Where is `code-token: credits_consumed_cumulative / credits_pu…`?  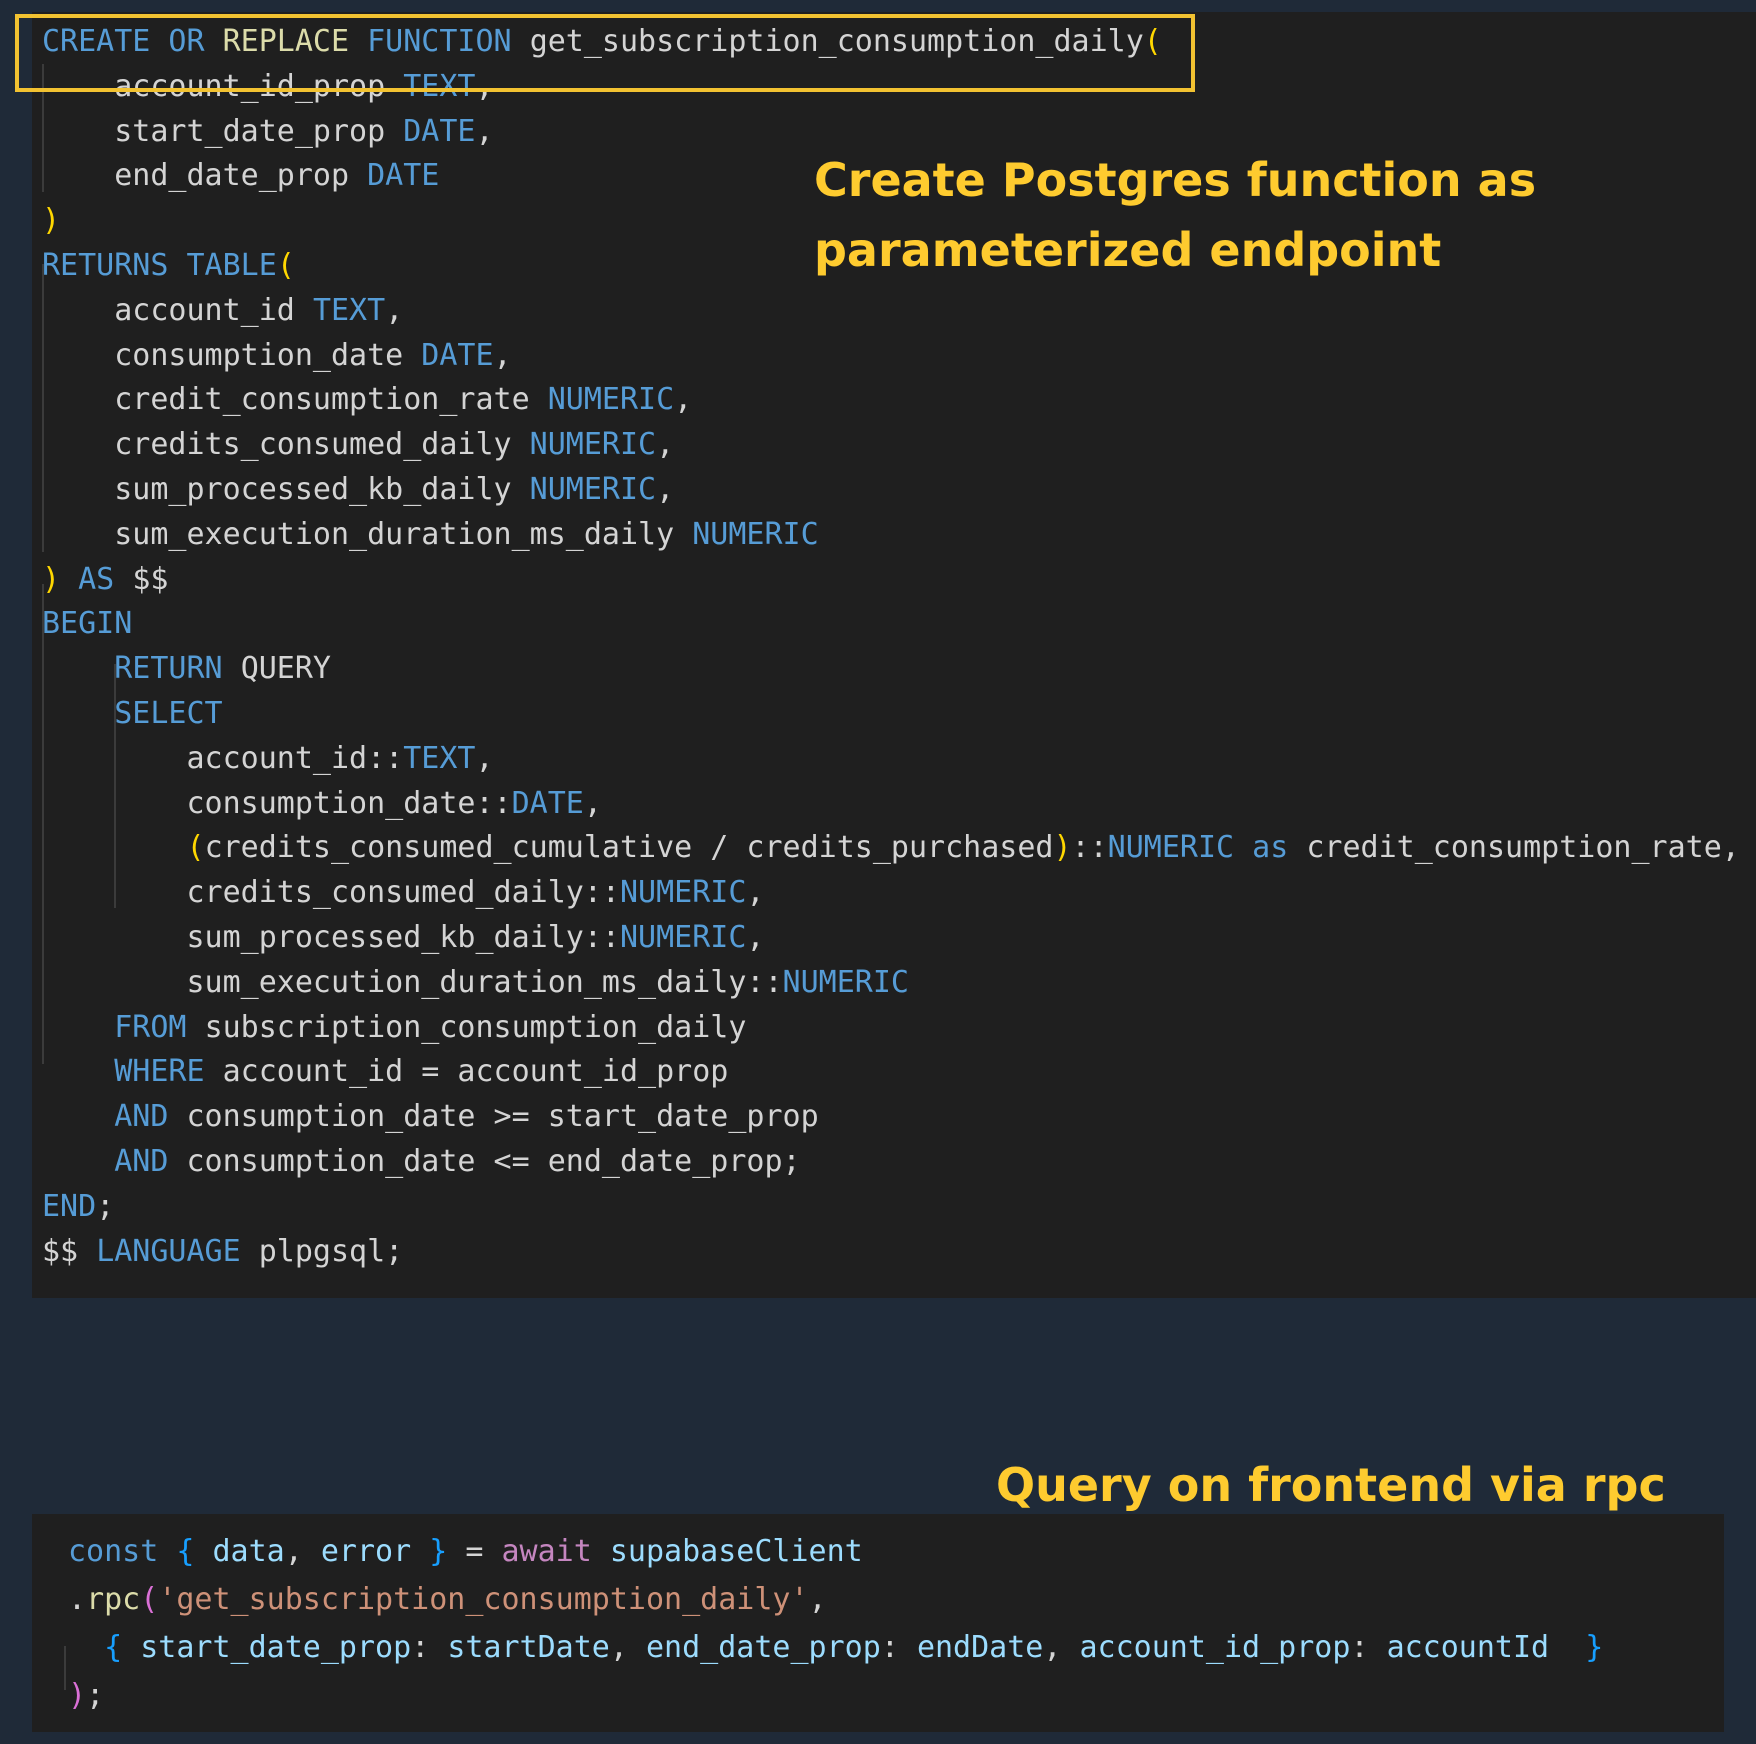 code-token: credits_consumed_cumulative / credits_pu… is located at coordinates (629, 848).